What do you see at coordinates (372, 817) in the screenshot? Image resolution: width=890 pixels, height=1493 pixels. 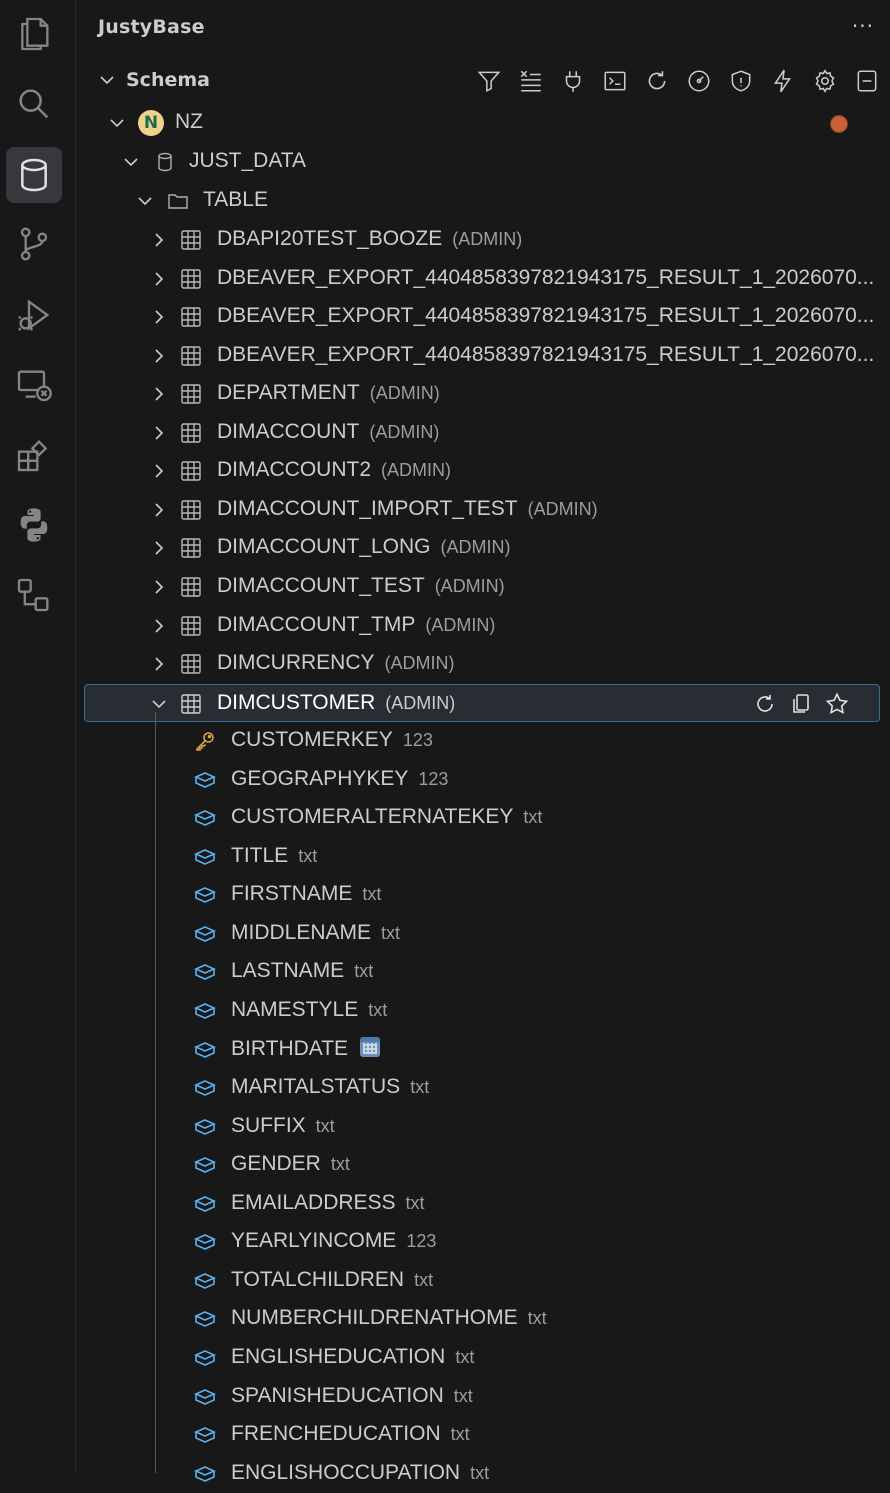 I see `column-name: CUSTOMERALTERNATEKEY` at bounding box center [372, 817].